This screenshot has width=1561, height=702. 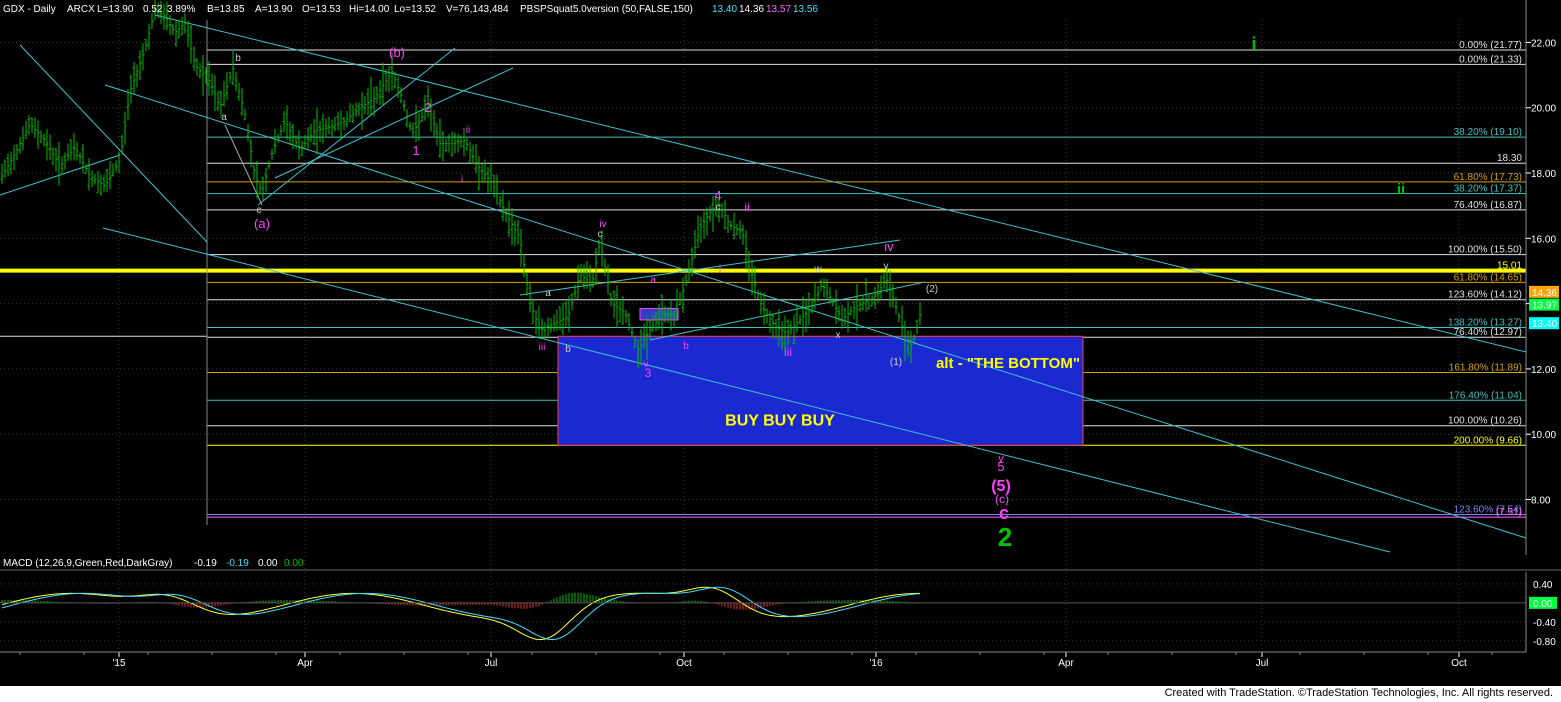 I want to click on header-indicator: PBSPSquat5.0version (50,FALSE,150), so click(x=606, y=9).